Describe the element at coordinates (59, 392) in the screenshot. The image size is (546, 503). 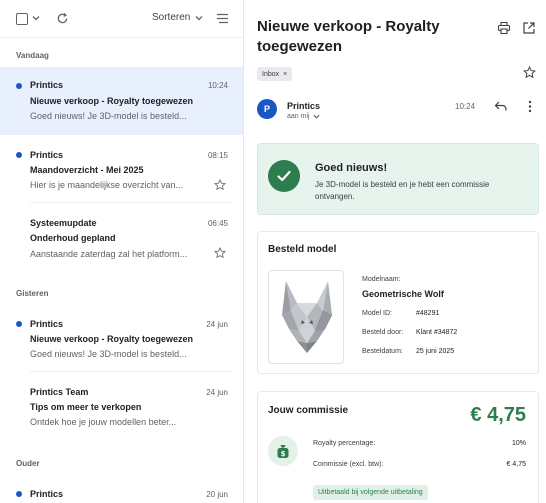
I see `row-sender: Printics Team` at that location.